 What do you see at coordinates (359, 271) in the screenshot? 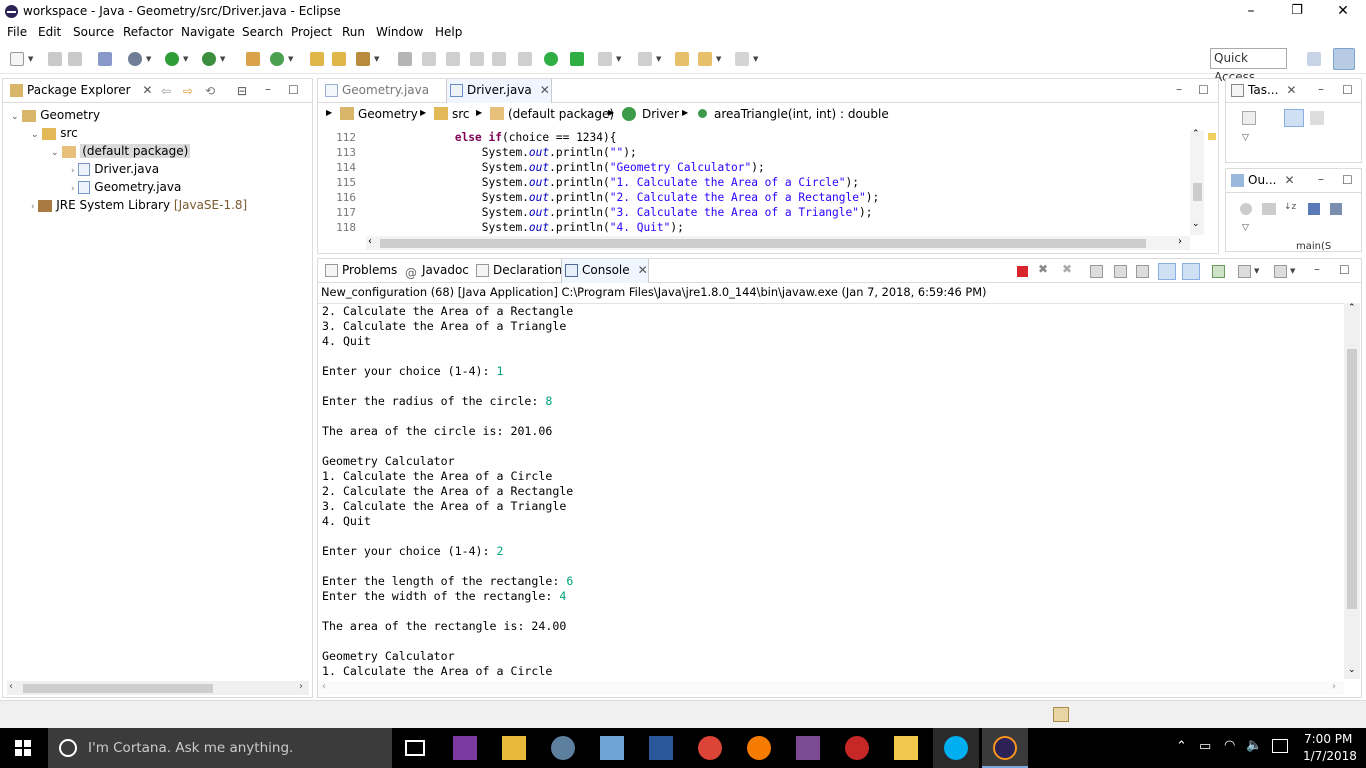
I see `tab-problems: Problems` at bounding box center [359, 271].